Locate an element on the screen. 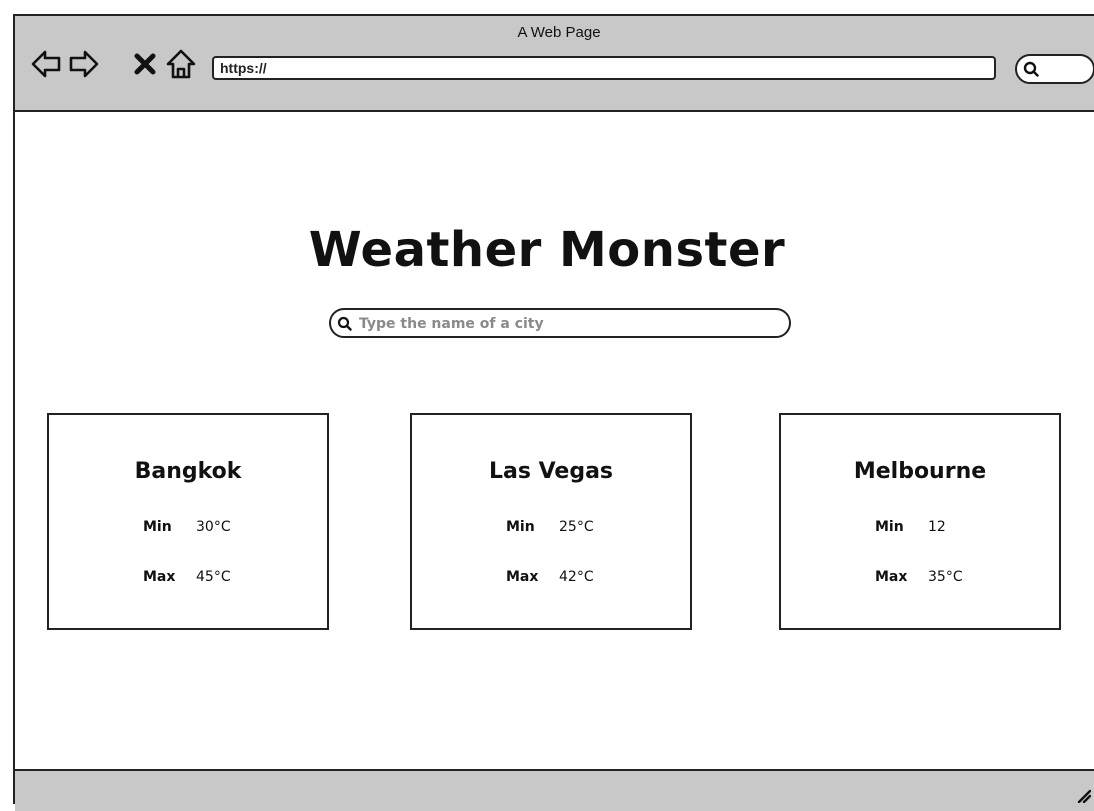 The image size is (1094, 811). max-temp-row: Max 45°C is located at coordinates (187, 577).